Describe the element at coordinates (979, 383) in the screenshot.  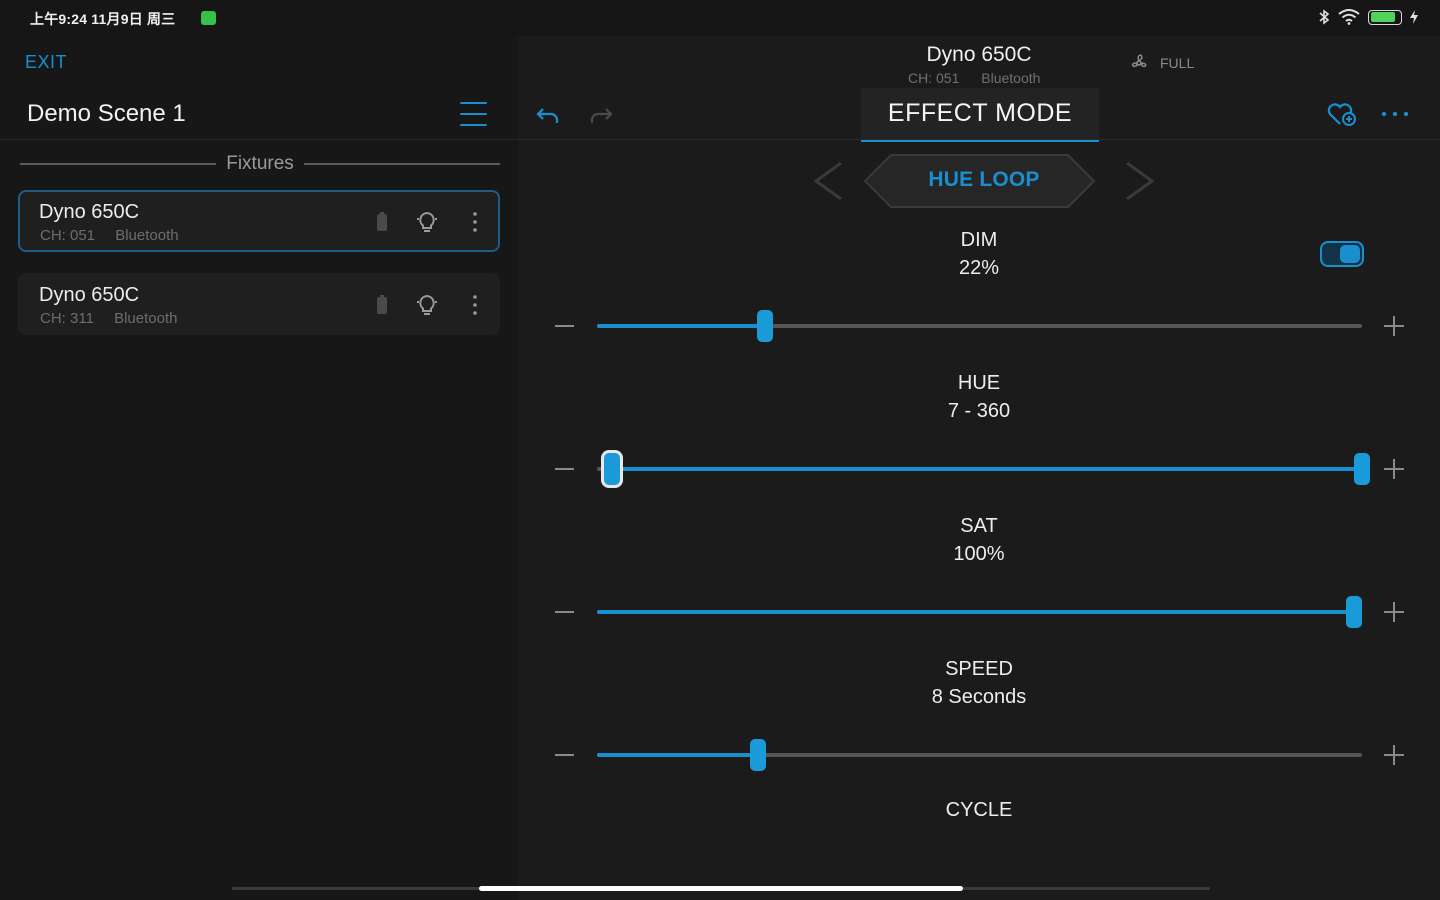
I see `hue-label: HUE` at that location.